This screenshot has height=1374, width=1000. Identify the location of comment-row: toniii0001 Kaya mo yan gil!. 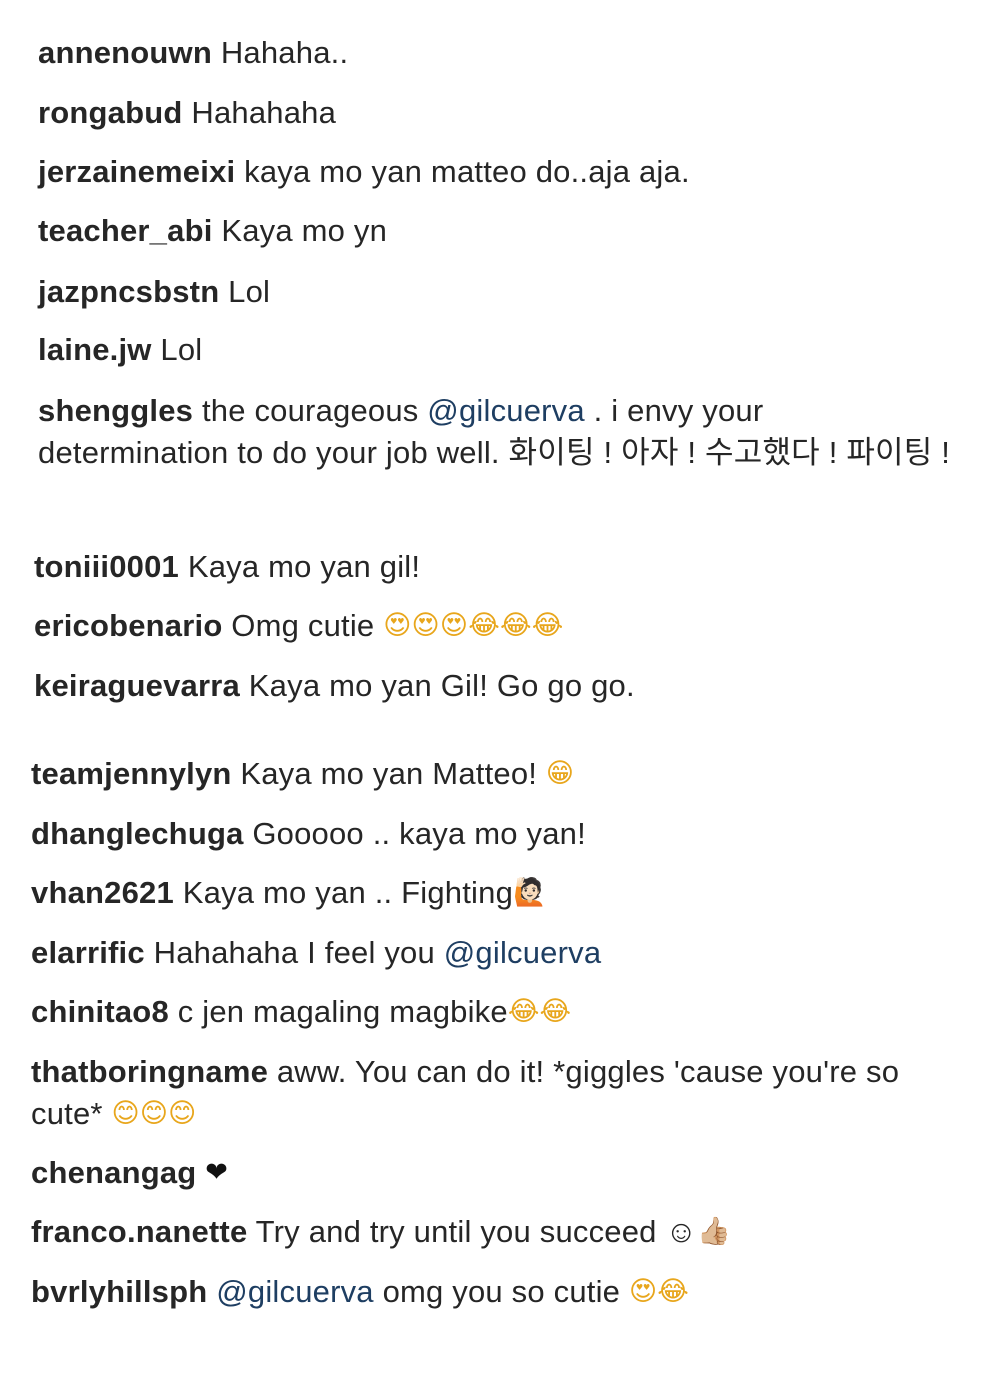
(494, 567).